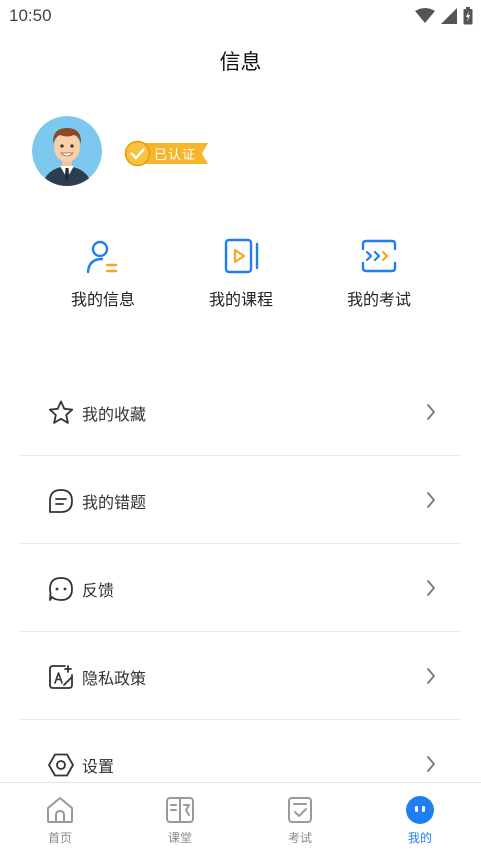  What do you see at coordinates (240, 500) in the screenshot?
I see `menu-item-wrong-questions: 我的错题` at bounding box center [240, 500].